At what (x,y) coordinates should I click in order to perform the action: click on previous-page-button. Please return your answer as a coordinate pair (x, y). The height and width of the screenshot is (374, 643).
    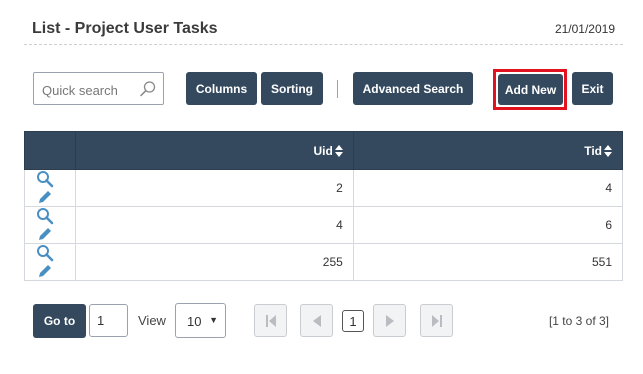
    Looking at the image, I should click on (316, 320).